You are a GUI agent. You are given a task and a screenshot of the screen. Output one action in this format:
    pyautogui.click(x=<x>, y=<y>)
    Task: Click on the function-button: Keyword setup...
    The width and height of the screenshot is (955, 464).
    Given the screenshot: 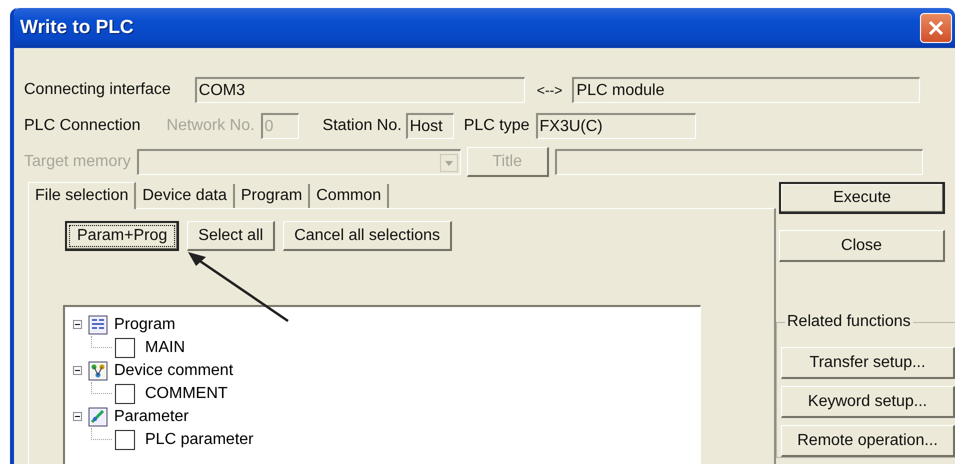 What is the action you would take?
    pyautogui.click(x=868, y=402)
    